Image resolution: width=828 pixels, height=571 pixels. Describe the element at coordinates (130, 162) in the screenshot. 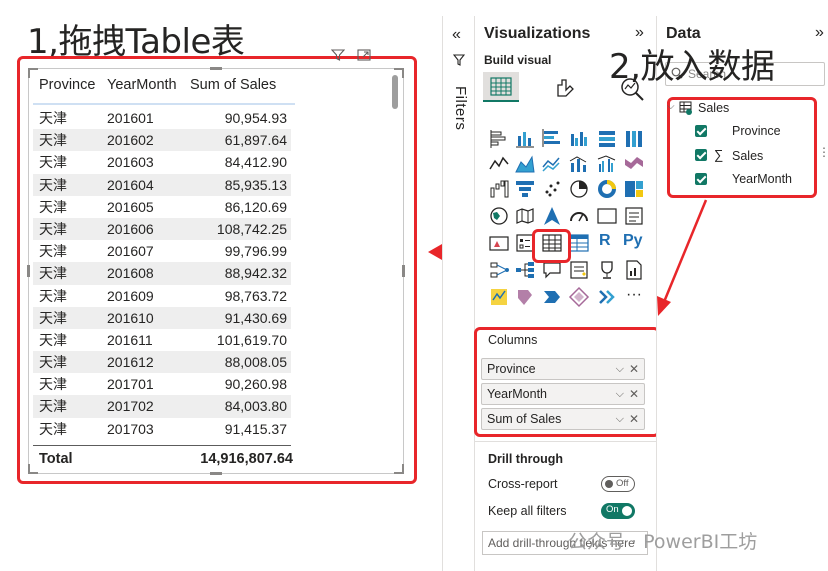

I see `cell-yearmonth: 201603` at that location.